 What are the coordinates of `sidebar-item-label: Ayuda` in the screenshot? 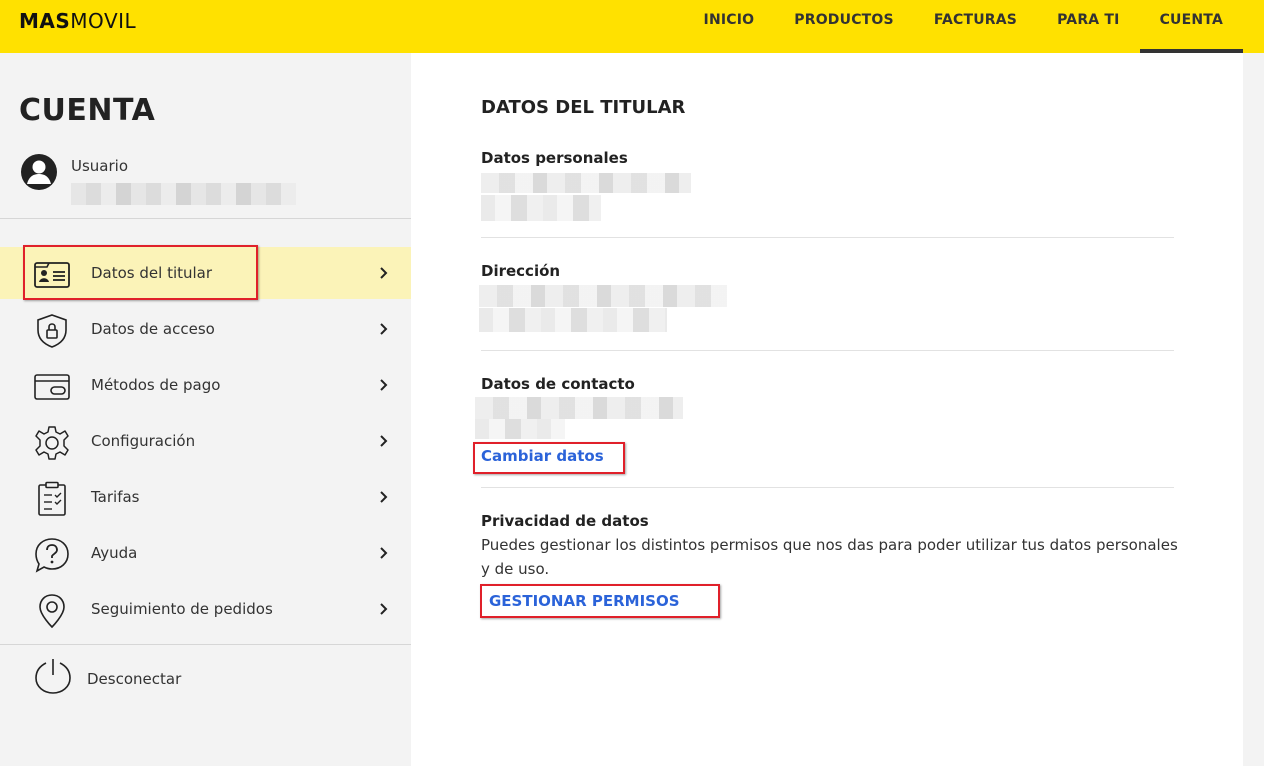 It's located at (114, 553).